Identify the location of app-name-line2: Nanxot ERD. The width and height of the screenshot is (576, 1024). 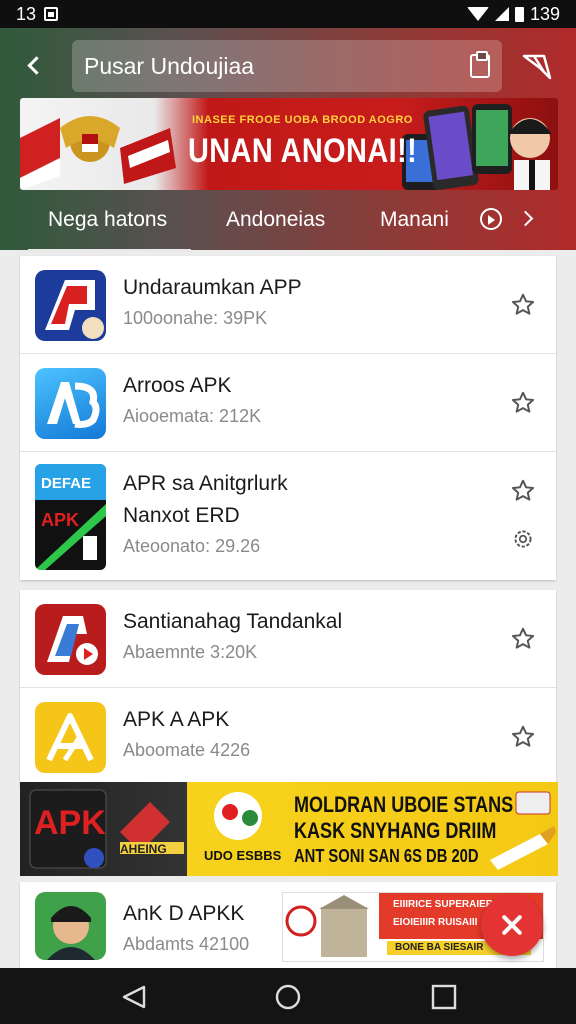
(181, 515).